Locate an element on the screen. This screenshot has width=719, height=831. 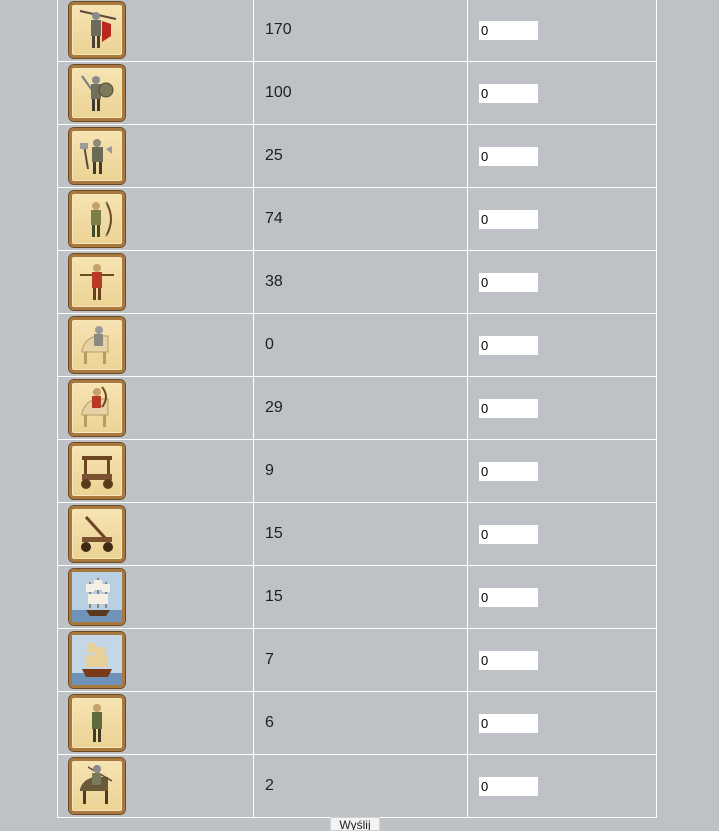
swordsman-icon is located at coordinates (97, 93).